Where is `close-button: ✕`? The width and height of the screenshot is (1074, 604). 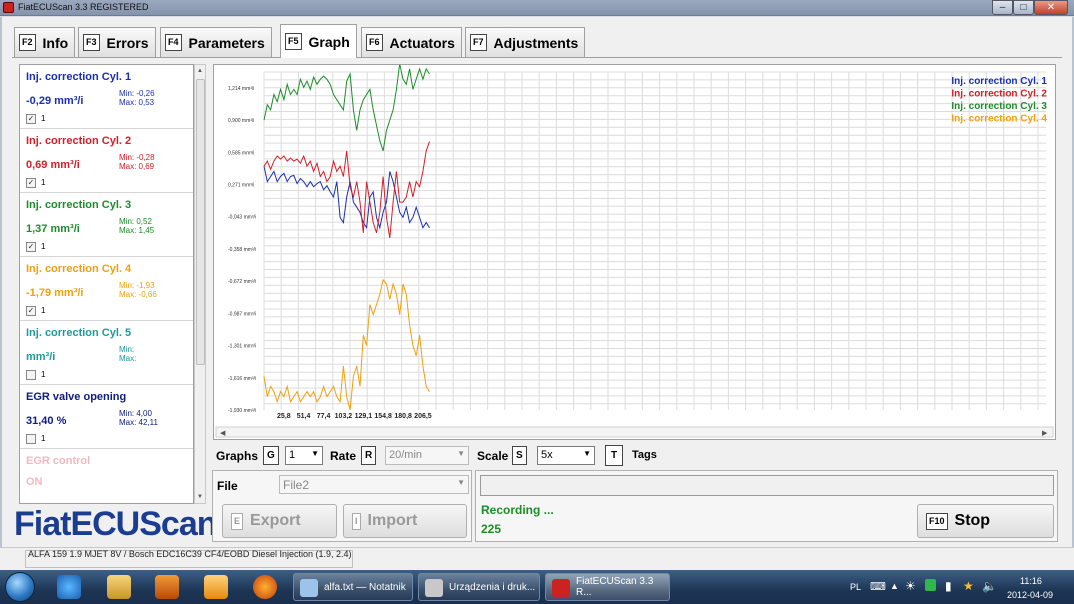
close-button: ✕ is located at coordinates (1051, 7).